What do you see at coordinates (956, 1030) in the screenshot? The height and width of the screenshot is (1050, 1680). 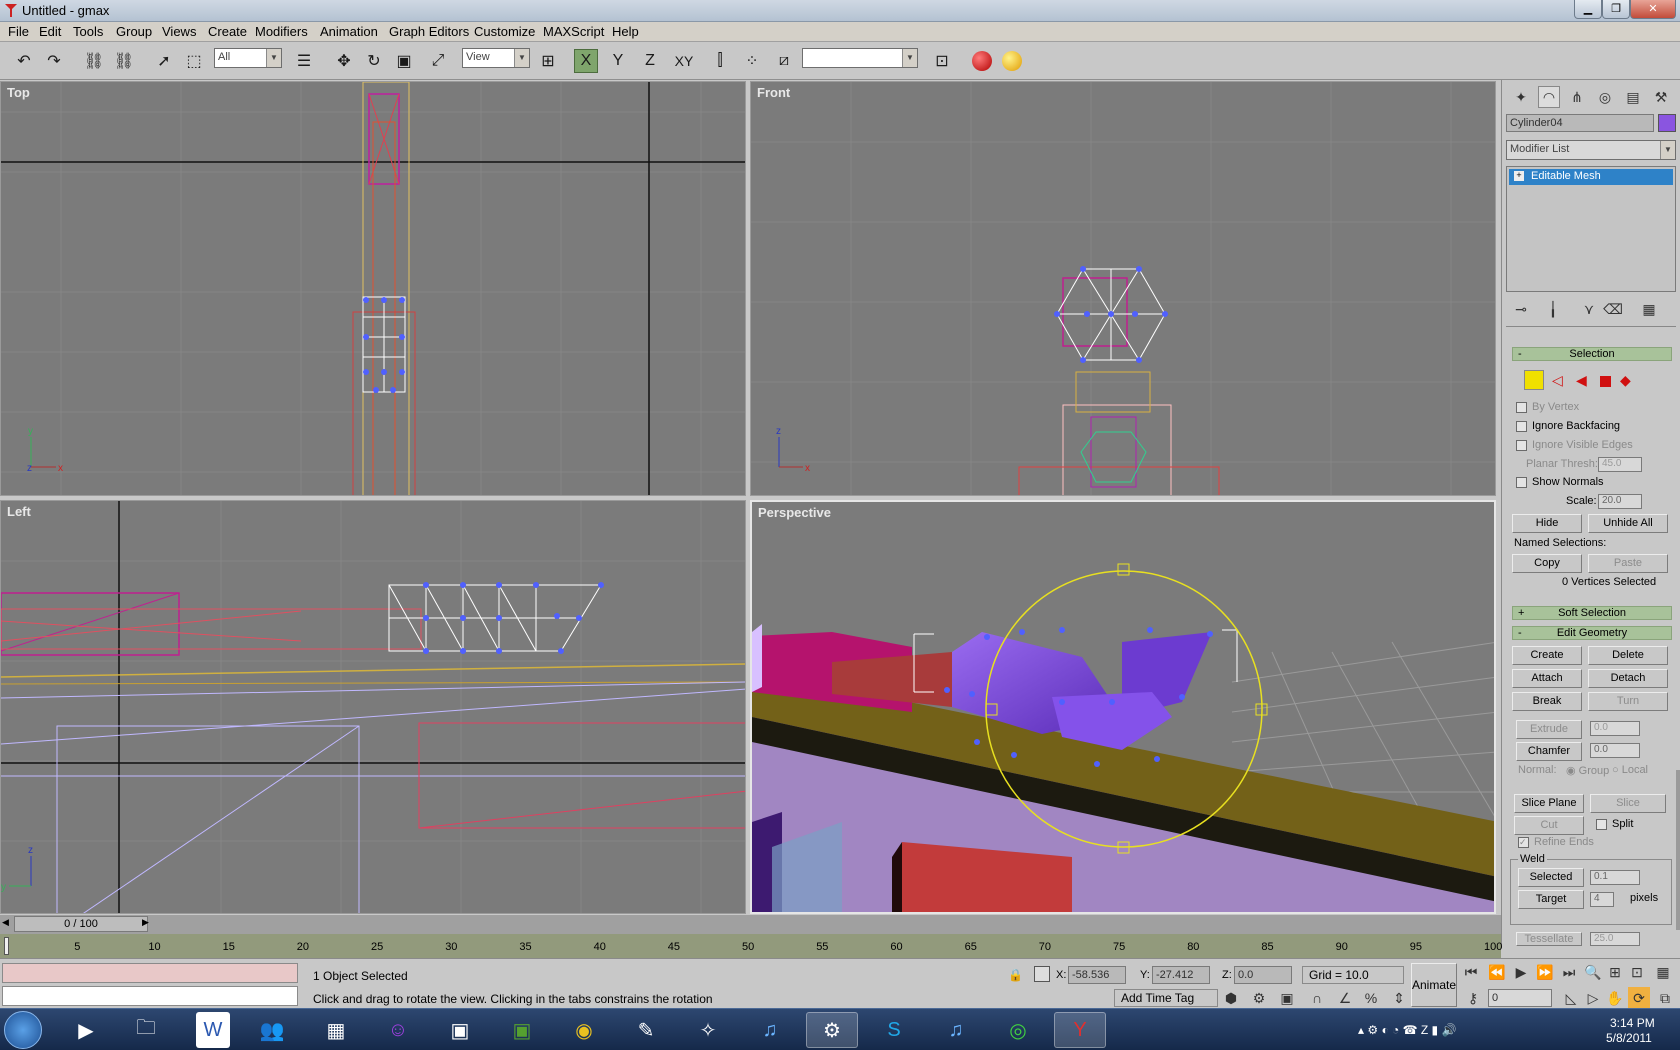 I see `itunes-second-icon: ♫` at bounding box center [956, 1030].